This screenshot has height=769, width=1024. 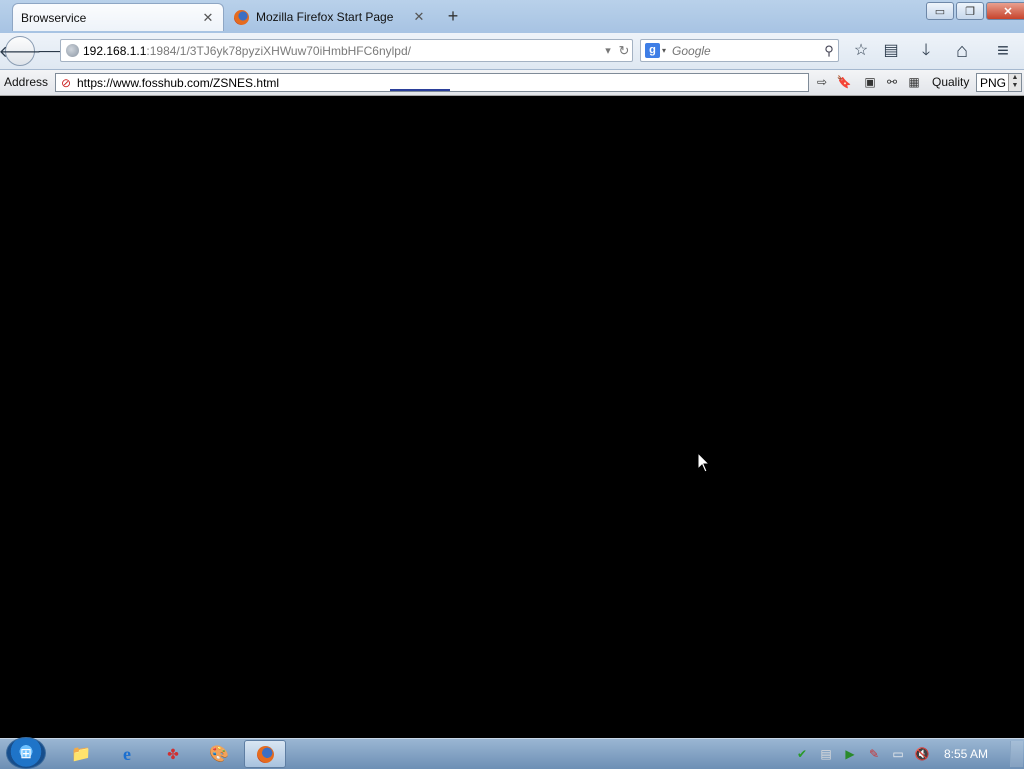 What do you see at coordinates (81, 754) in the screenshot?
I see `explorer-taskbar-icon: 📁` at bounding box center [81, 754].